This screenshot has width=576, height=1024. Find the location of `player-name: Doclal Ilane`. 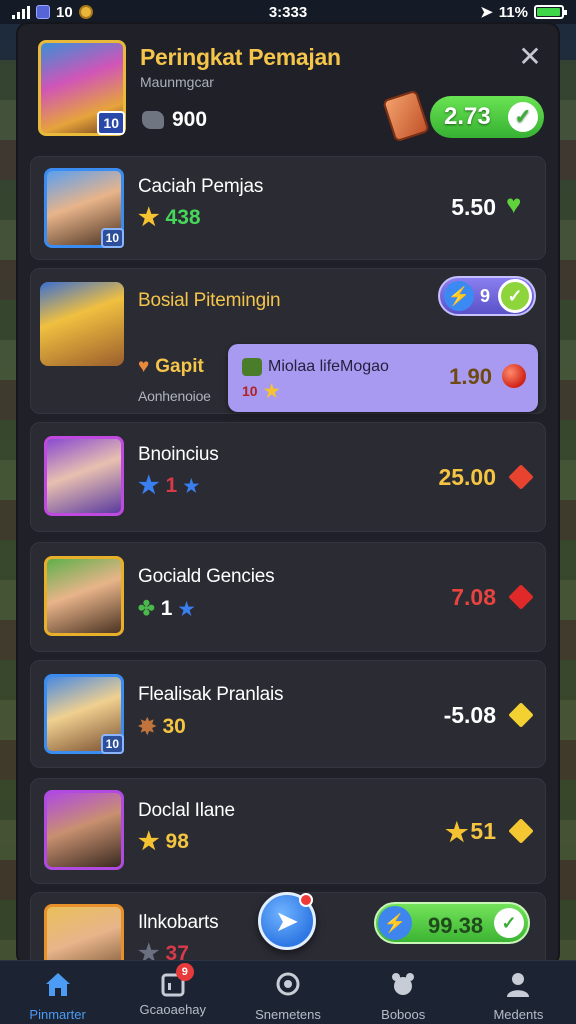

player-name: Doclal Ilane is located at coordinates (186, 810).